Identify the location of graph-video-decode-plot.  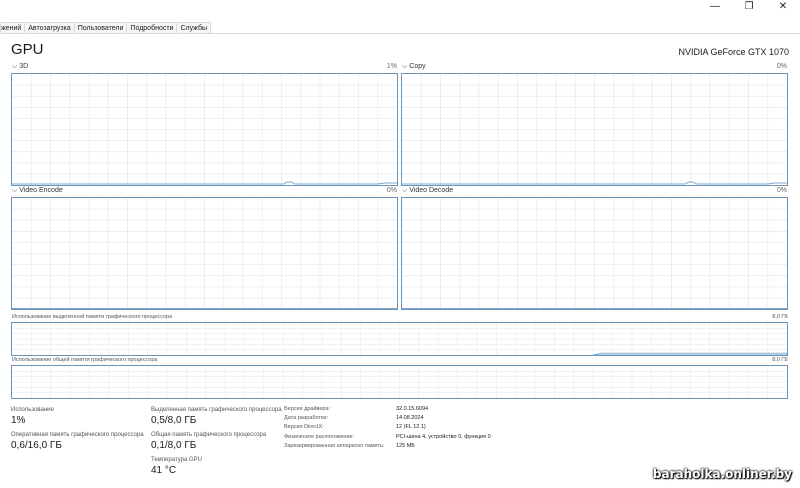
(594, 253).